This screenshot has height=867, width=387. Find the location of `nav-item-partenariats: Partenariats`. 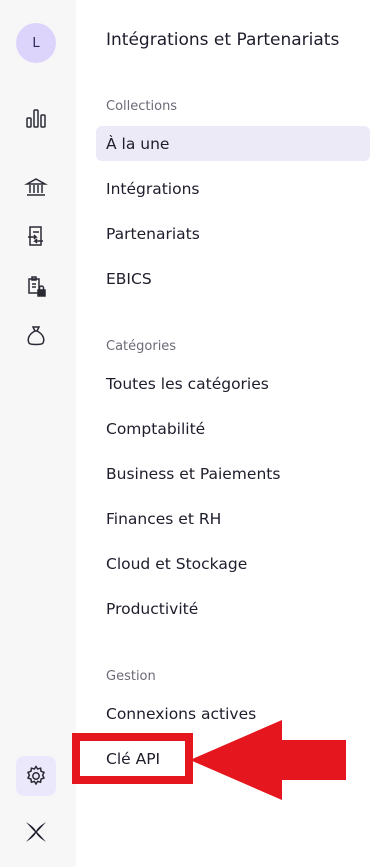

nav-item-partenariats: Partenariats is located at coordinates (233, 233).